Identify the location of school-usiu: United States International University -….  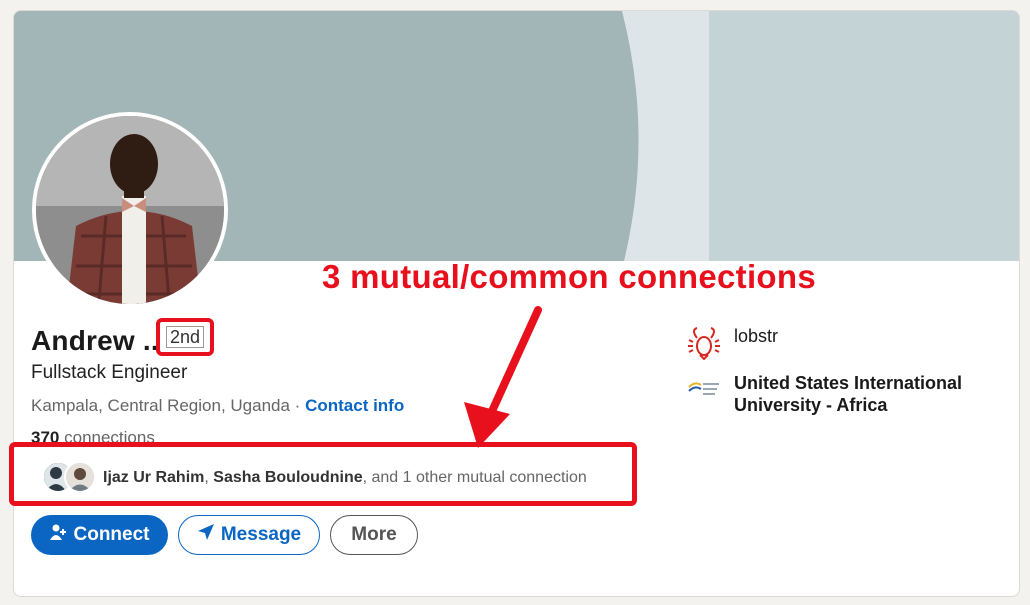
(824, 394).